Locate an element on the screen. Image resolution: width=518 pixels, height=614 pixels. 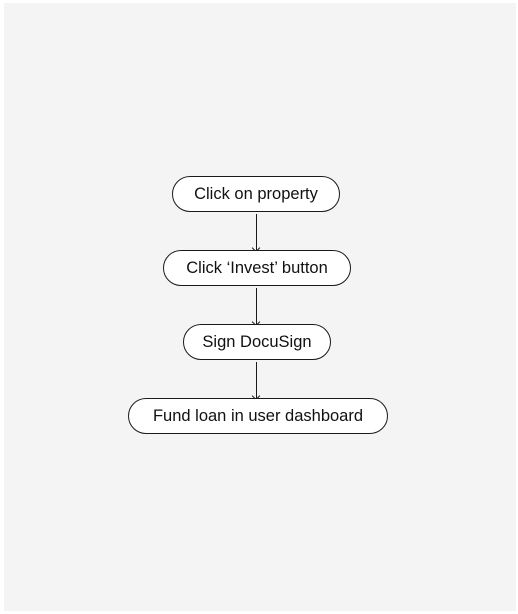
step-label: Sign DocuSign is located at coordinates (257, 341).